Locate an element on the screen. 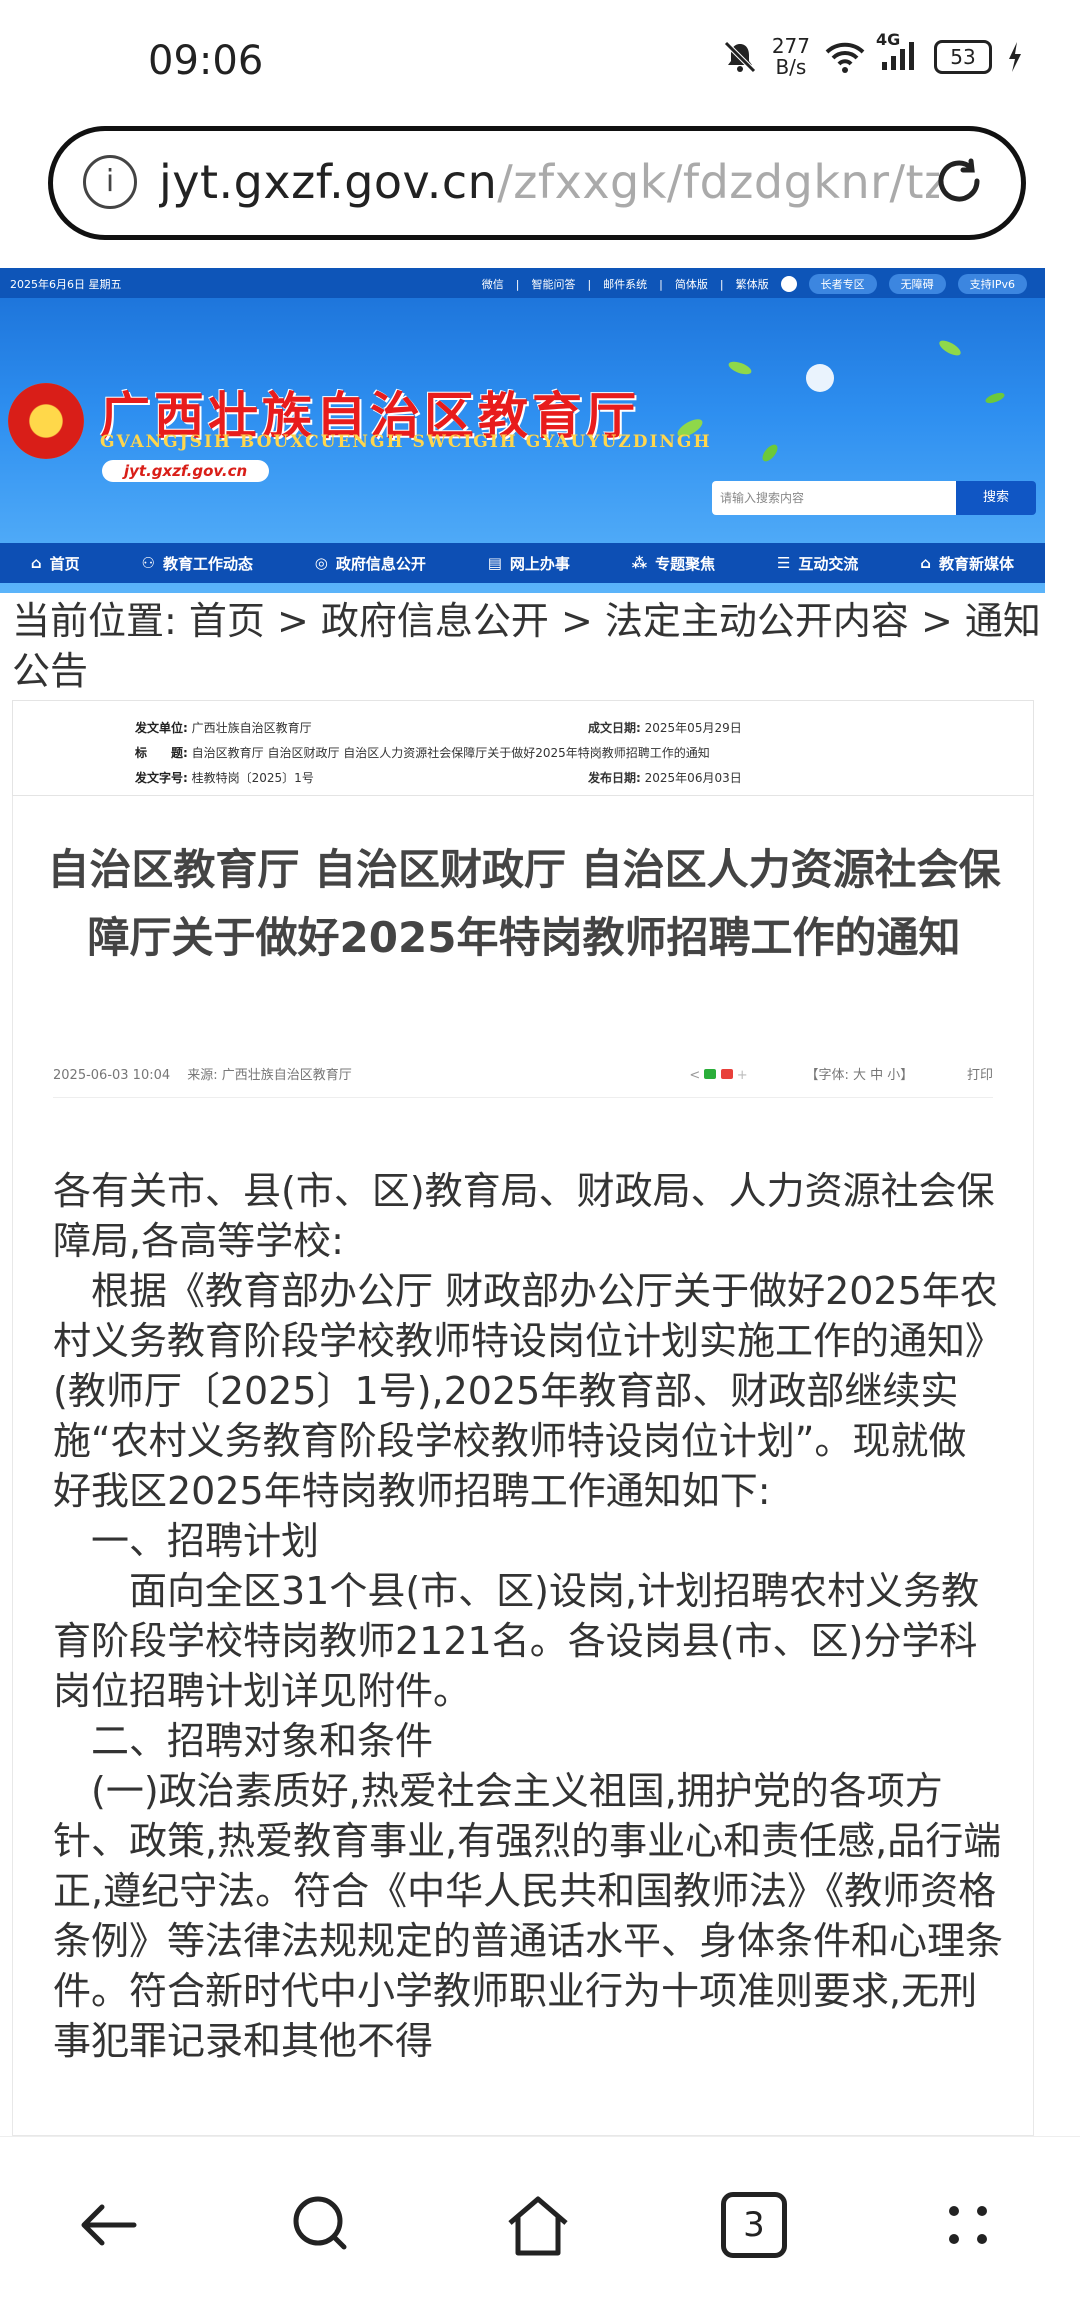  accessibility-icon is located at coordinates (788, 284).